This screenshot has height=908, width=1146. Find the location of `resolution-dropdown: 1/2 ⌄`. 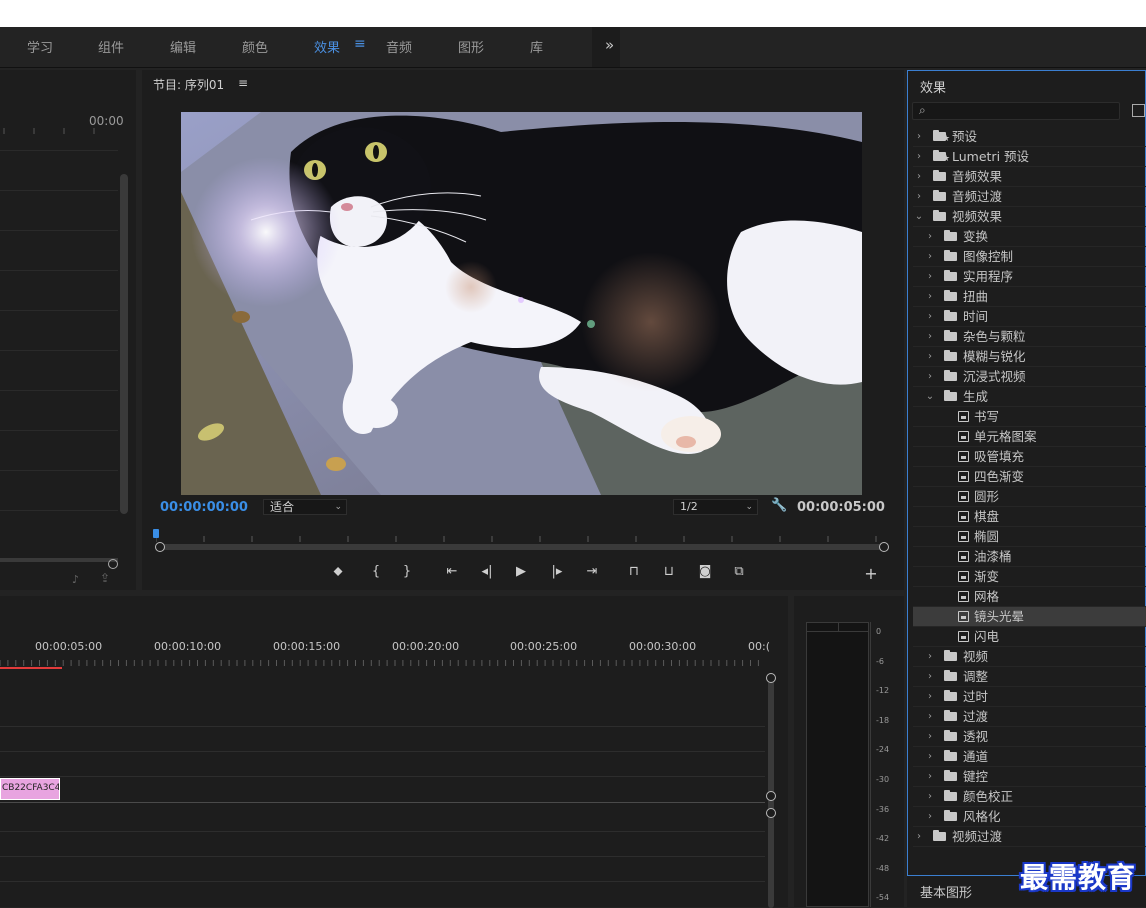

resolution-dropdown: 1/2 ⌄ is located at coordinates (715, 507).